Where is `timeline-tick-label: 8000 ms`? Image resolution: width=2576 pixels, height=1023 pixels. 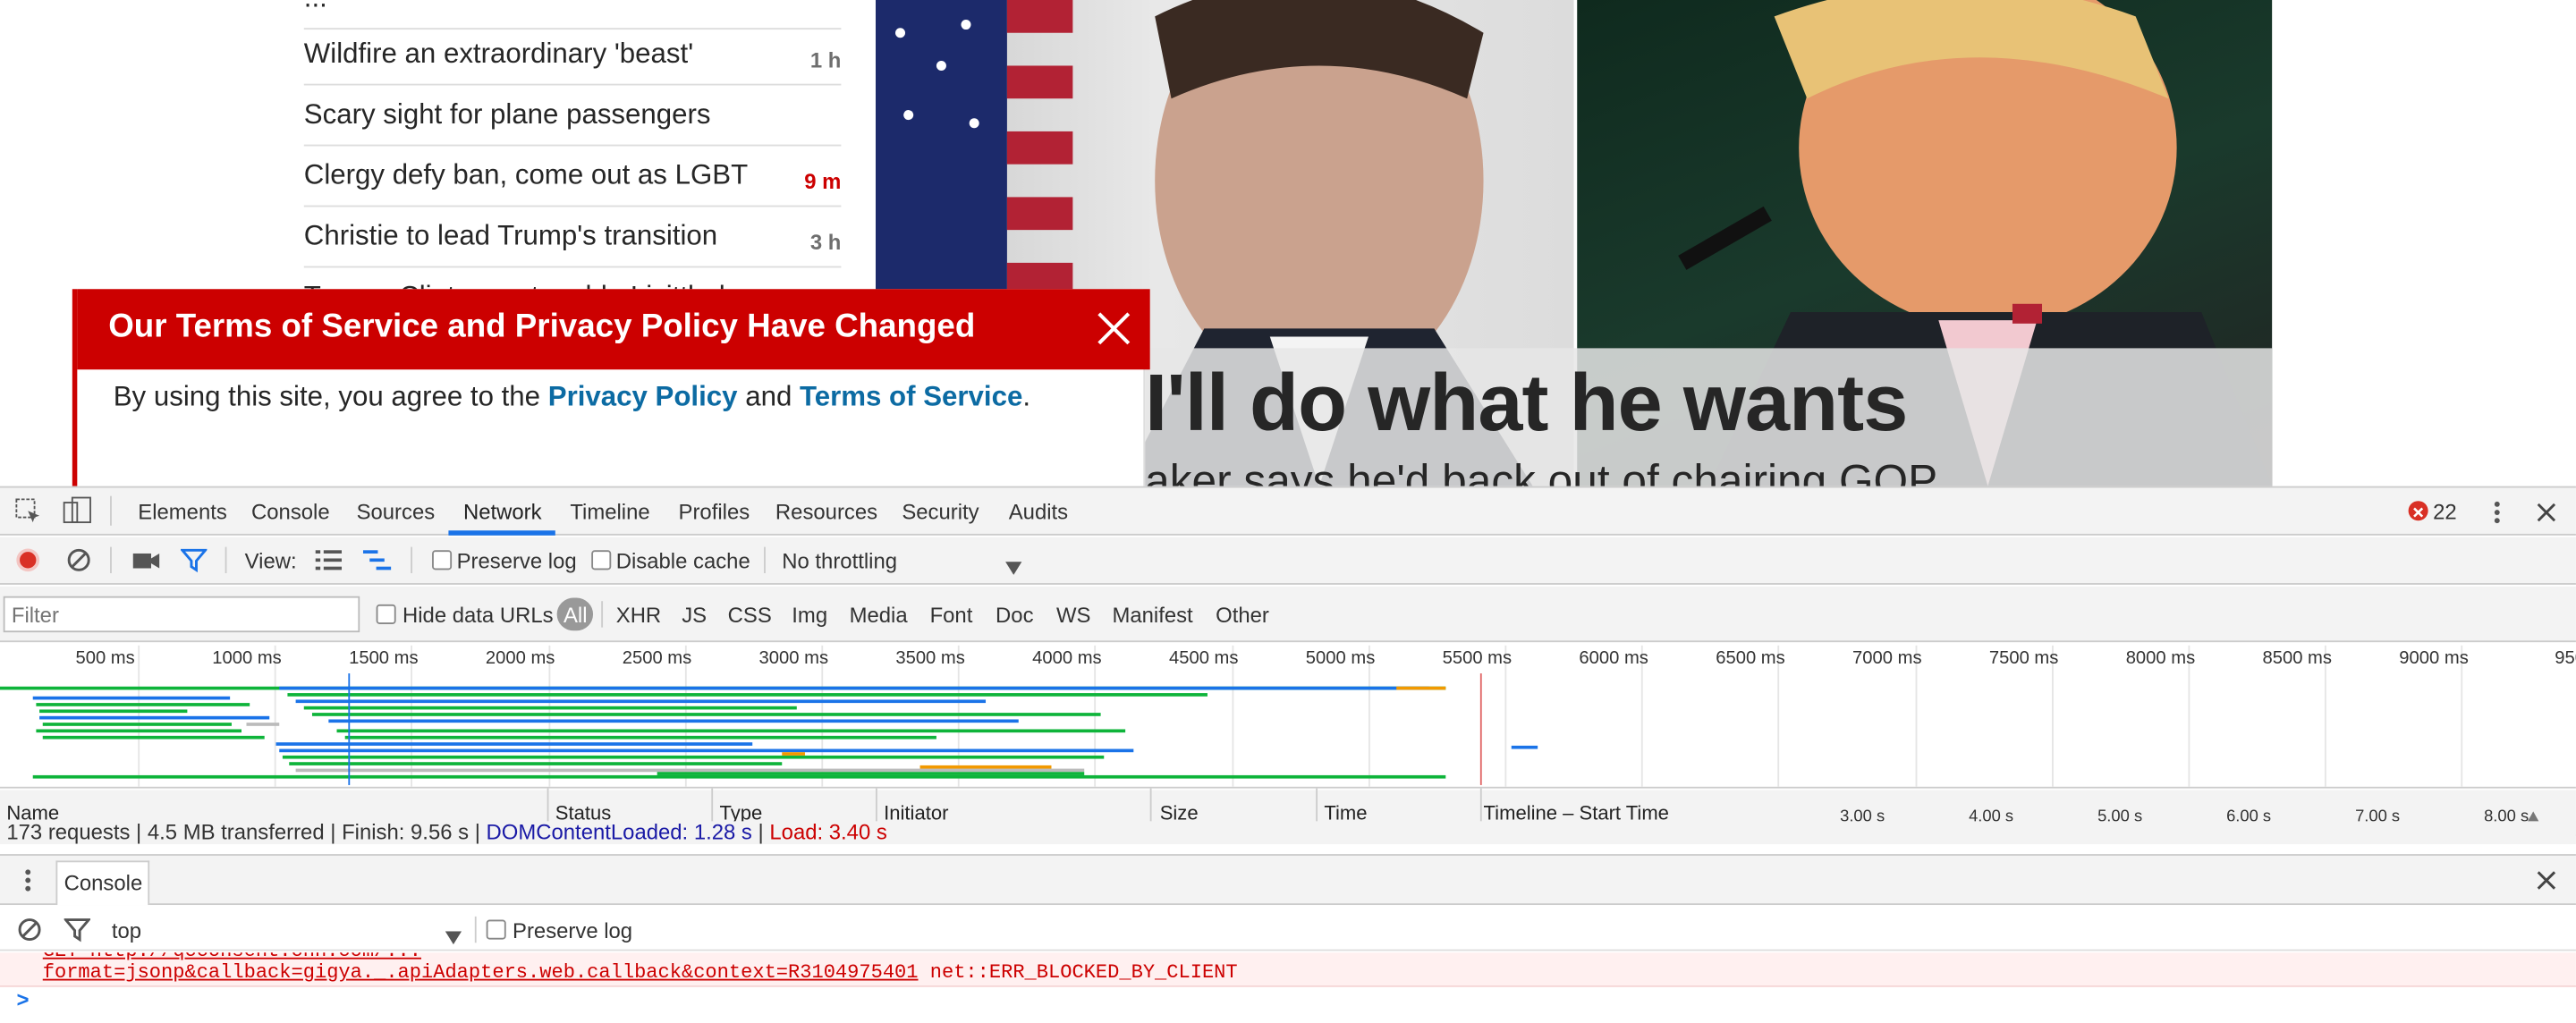 timeline-tick-label: 8000 ms is located at coordinates (2160, 658).